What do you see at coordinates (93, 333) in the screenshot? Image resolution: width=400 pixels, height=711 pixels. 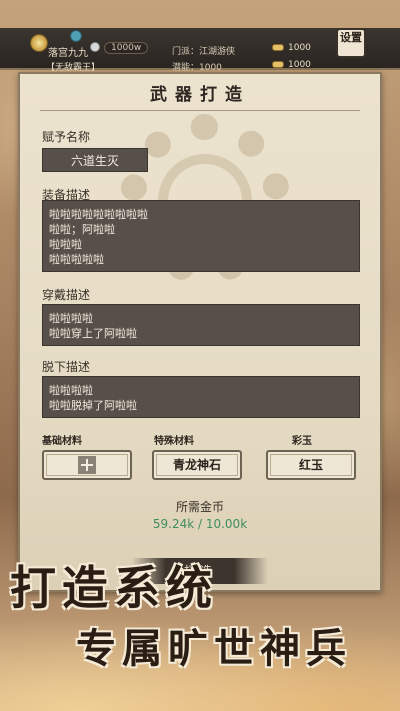 I see `desc-line: 啦啦穿上了阿啦啦` at bounding box center [93, 333].